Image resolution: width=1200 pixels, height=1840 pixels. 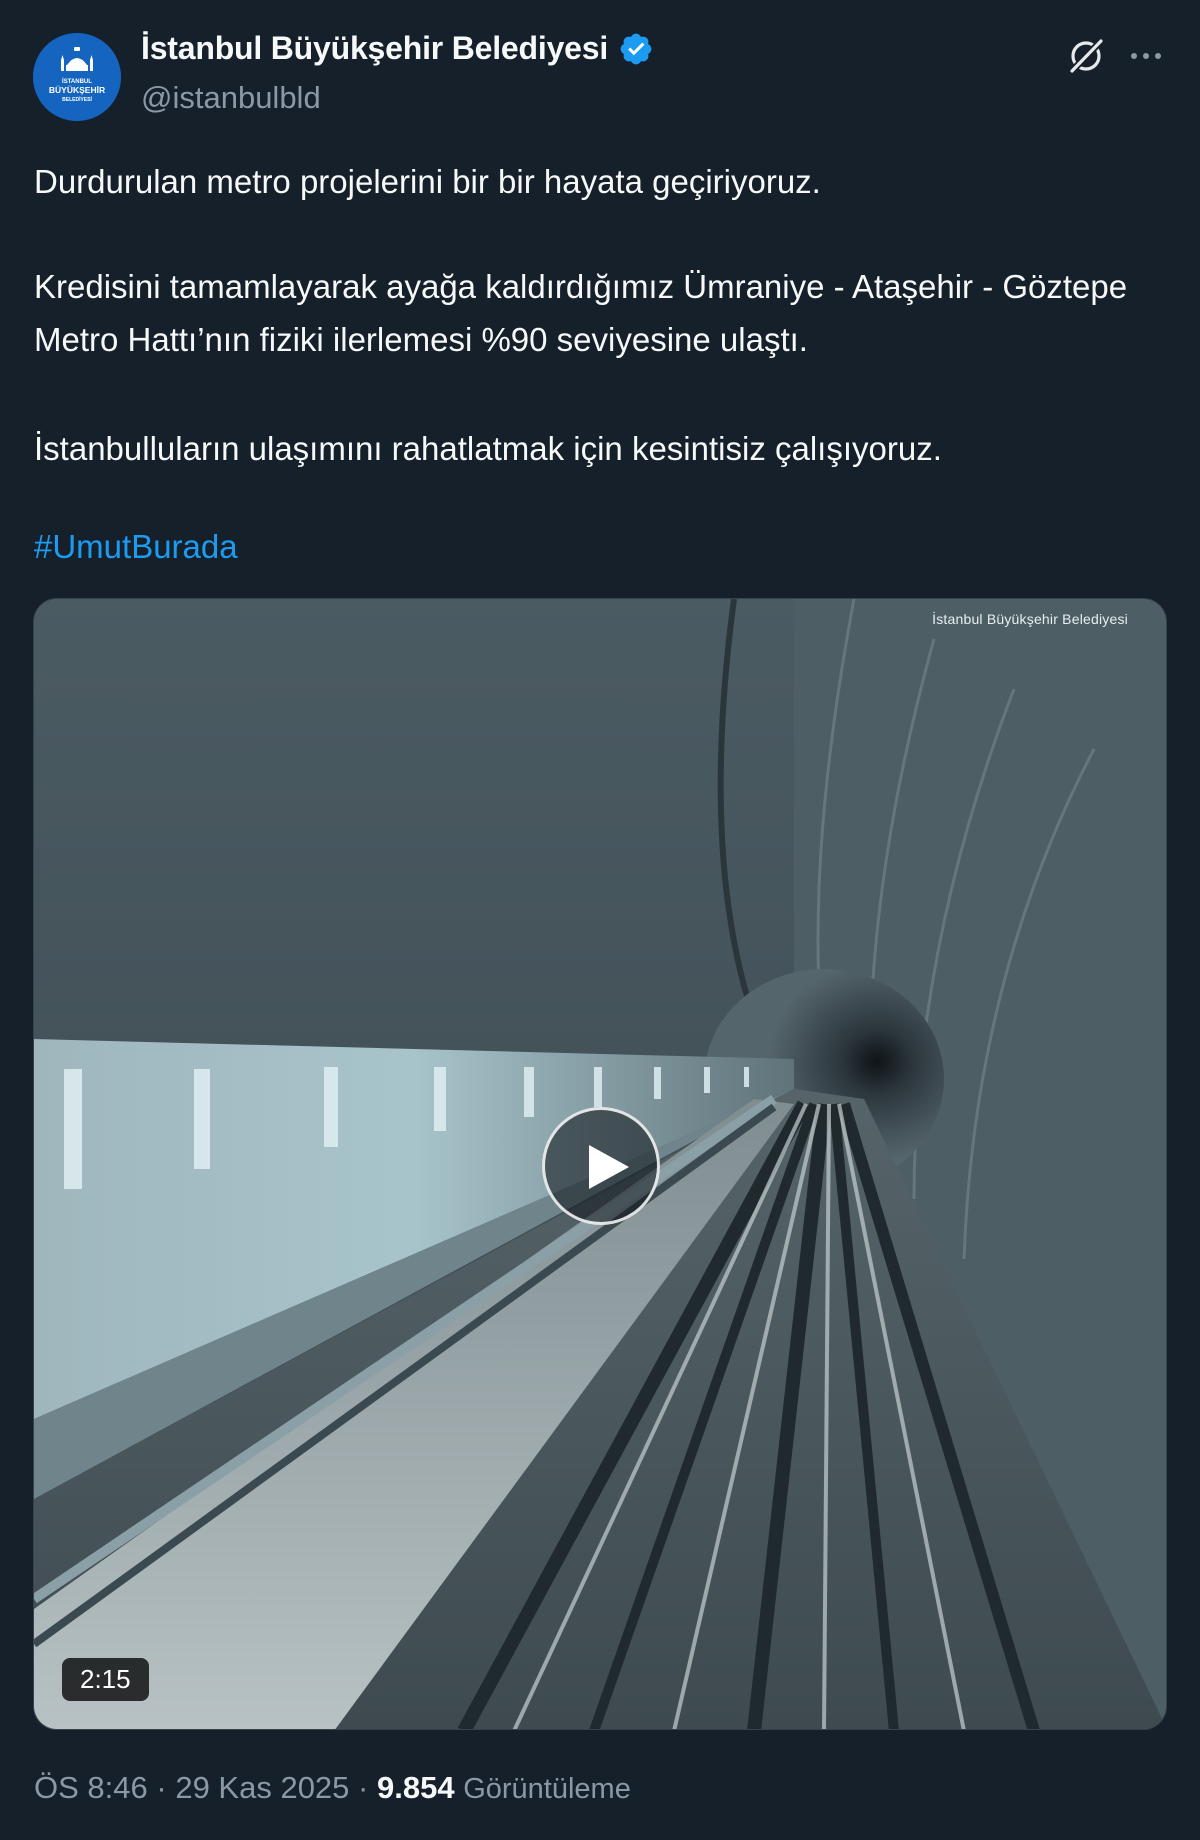 I want to click on play-icon, so click(x=609, y=1167).